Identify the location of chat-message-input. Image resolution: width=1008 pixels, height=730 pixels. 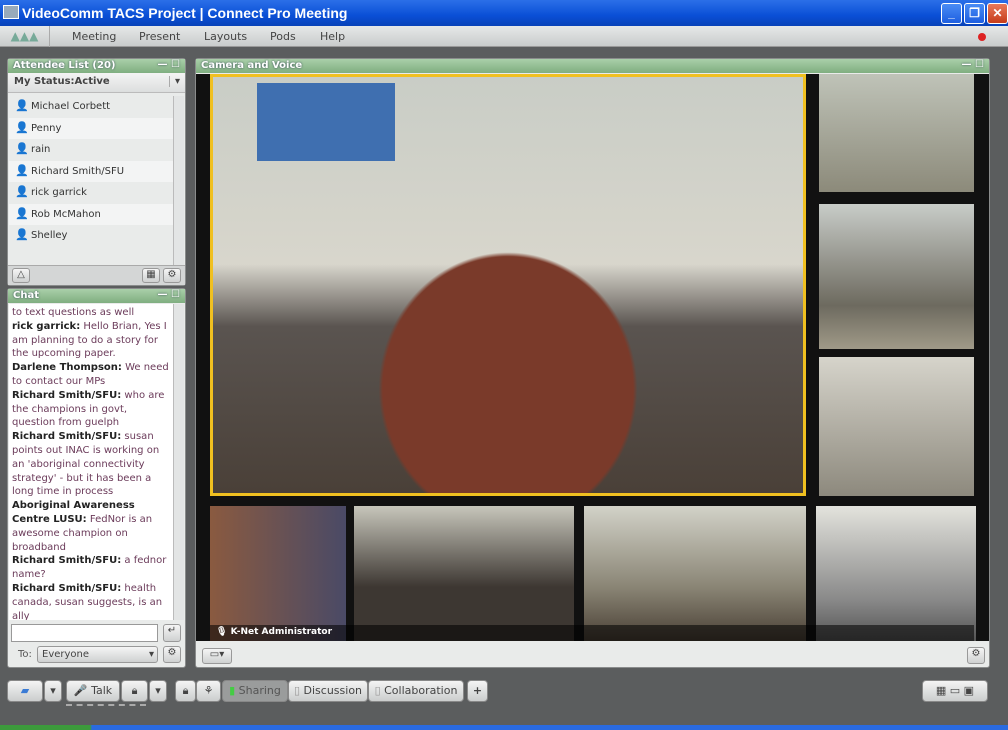
(84, 633).